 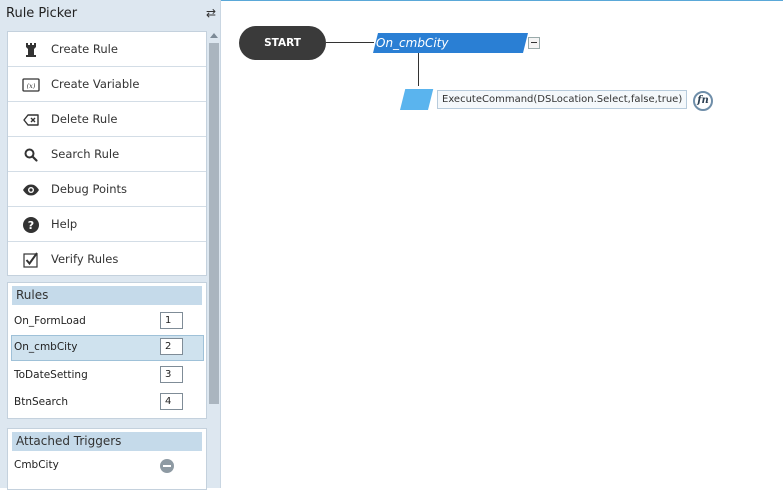 I want to click on rule-order-input: 4, so click(x=171, y=401).